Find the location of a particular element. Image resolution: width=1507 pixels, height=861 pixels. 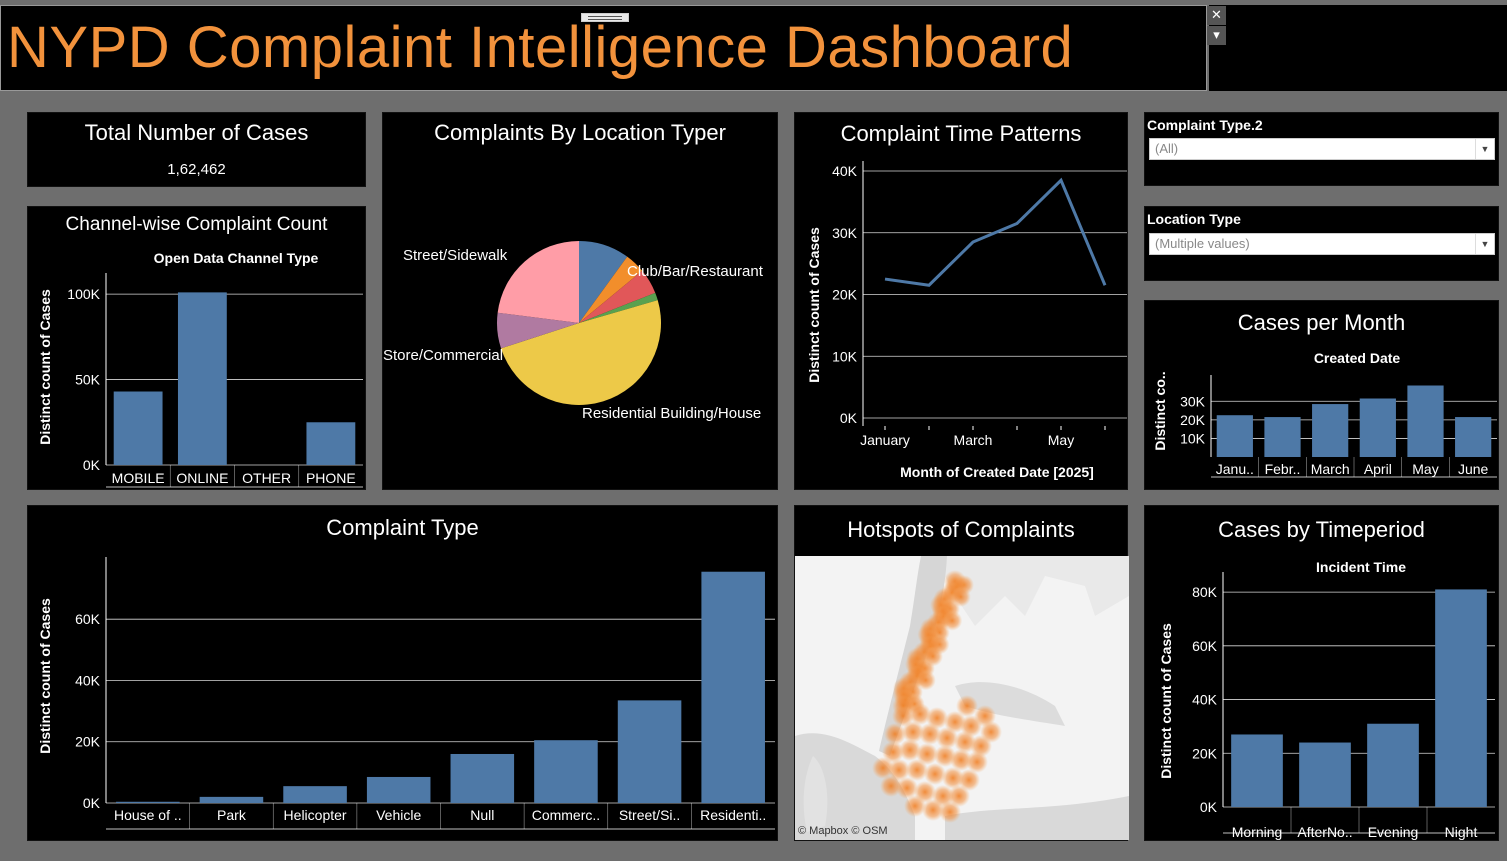

map-title: Hotspots of Complaints is located at coordinates (961, 529).